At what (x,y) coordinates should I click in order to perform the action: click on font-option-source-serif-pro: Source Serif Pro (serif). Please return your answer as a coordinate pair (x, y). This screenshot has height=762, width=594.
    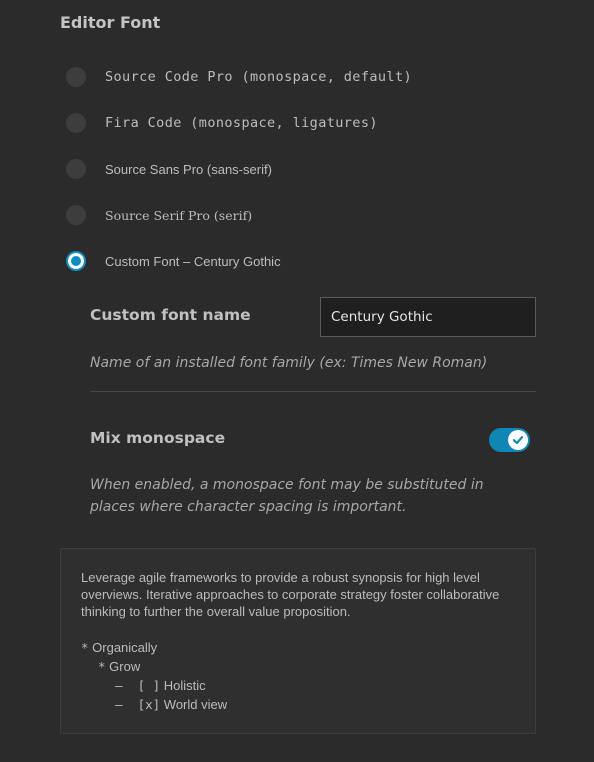
    Looking at the image, I should click on (159, 215).